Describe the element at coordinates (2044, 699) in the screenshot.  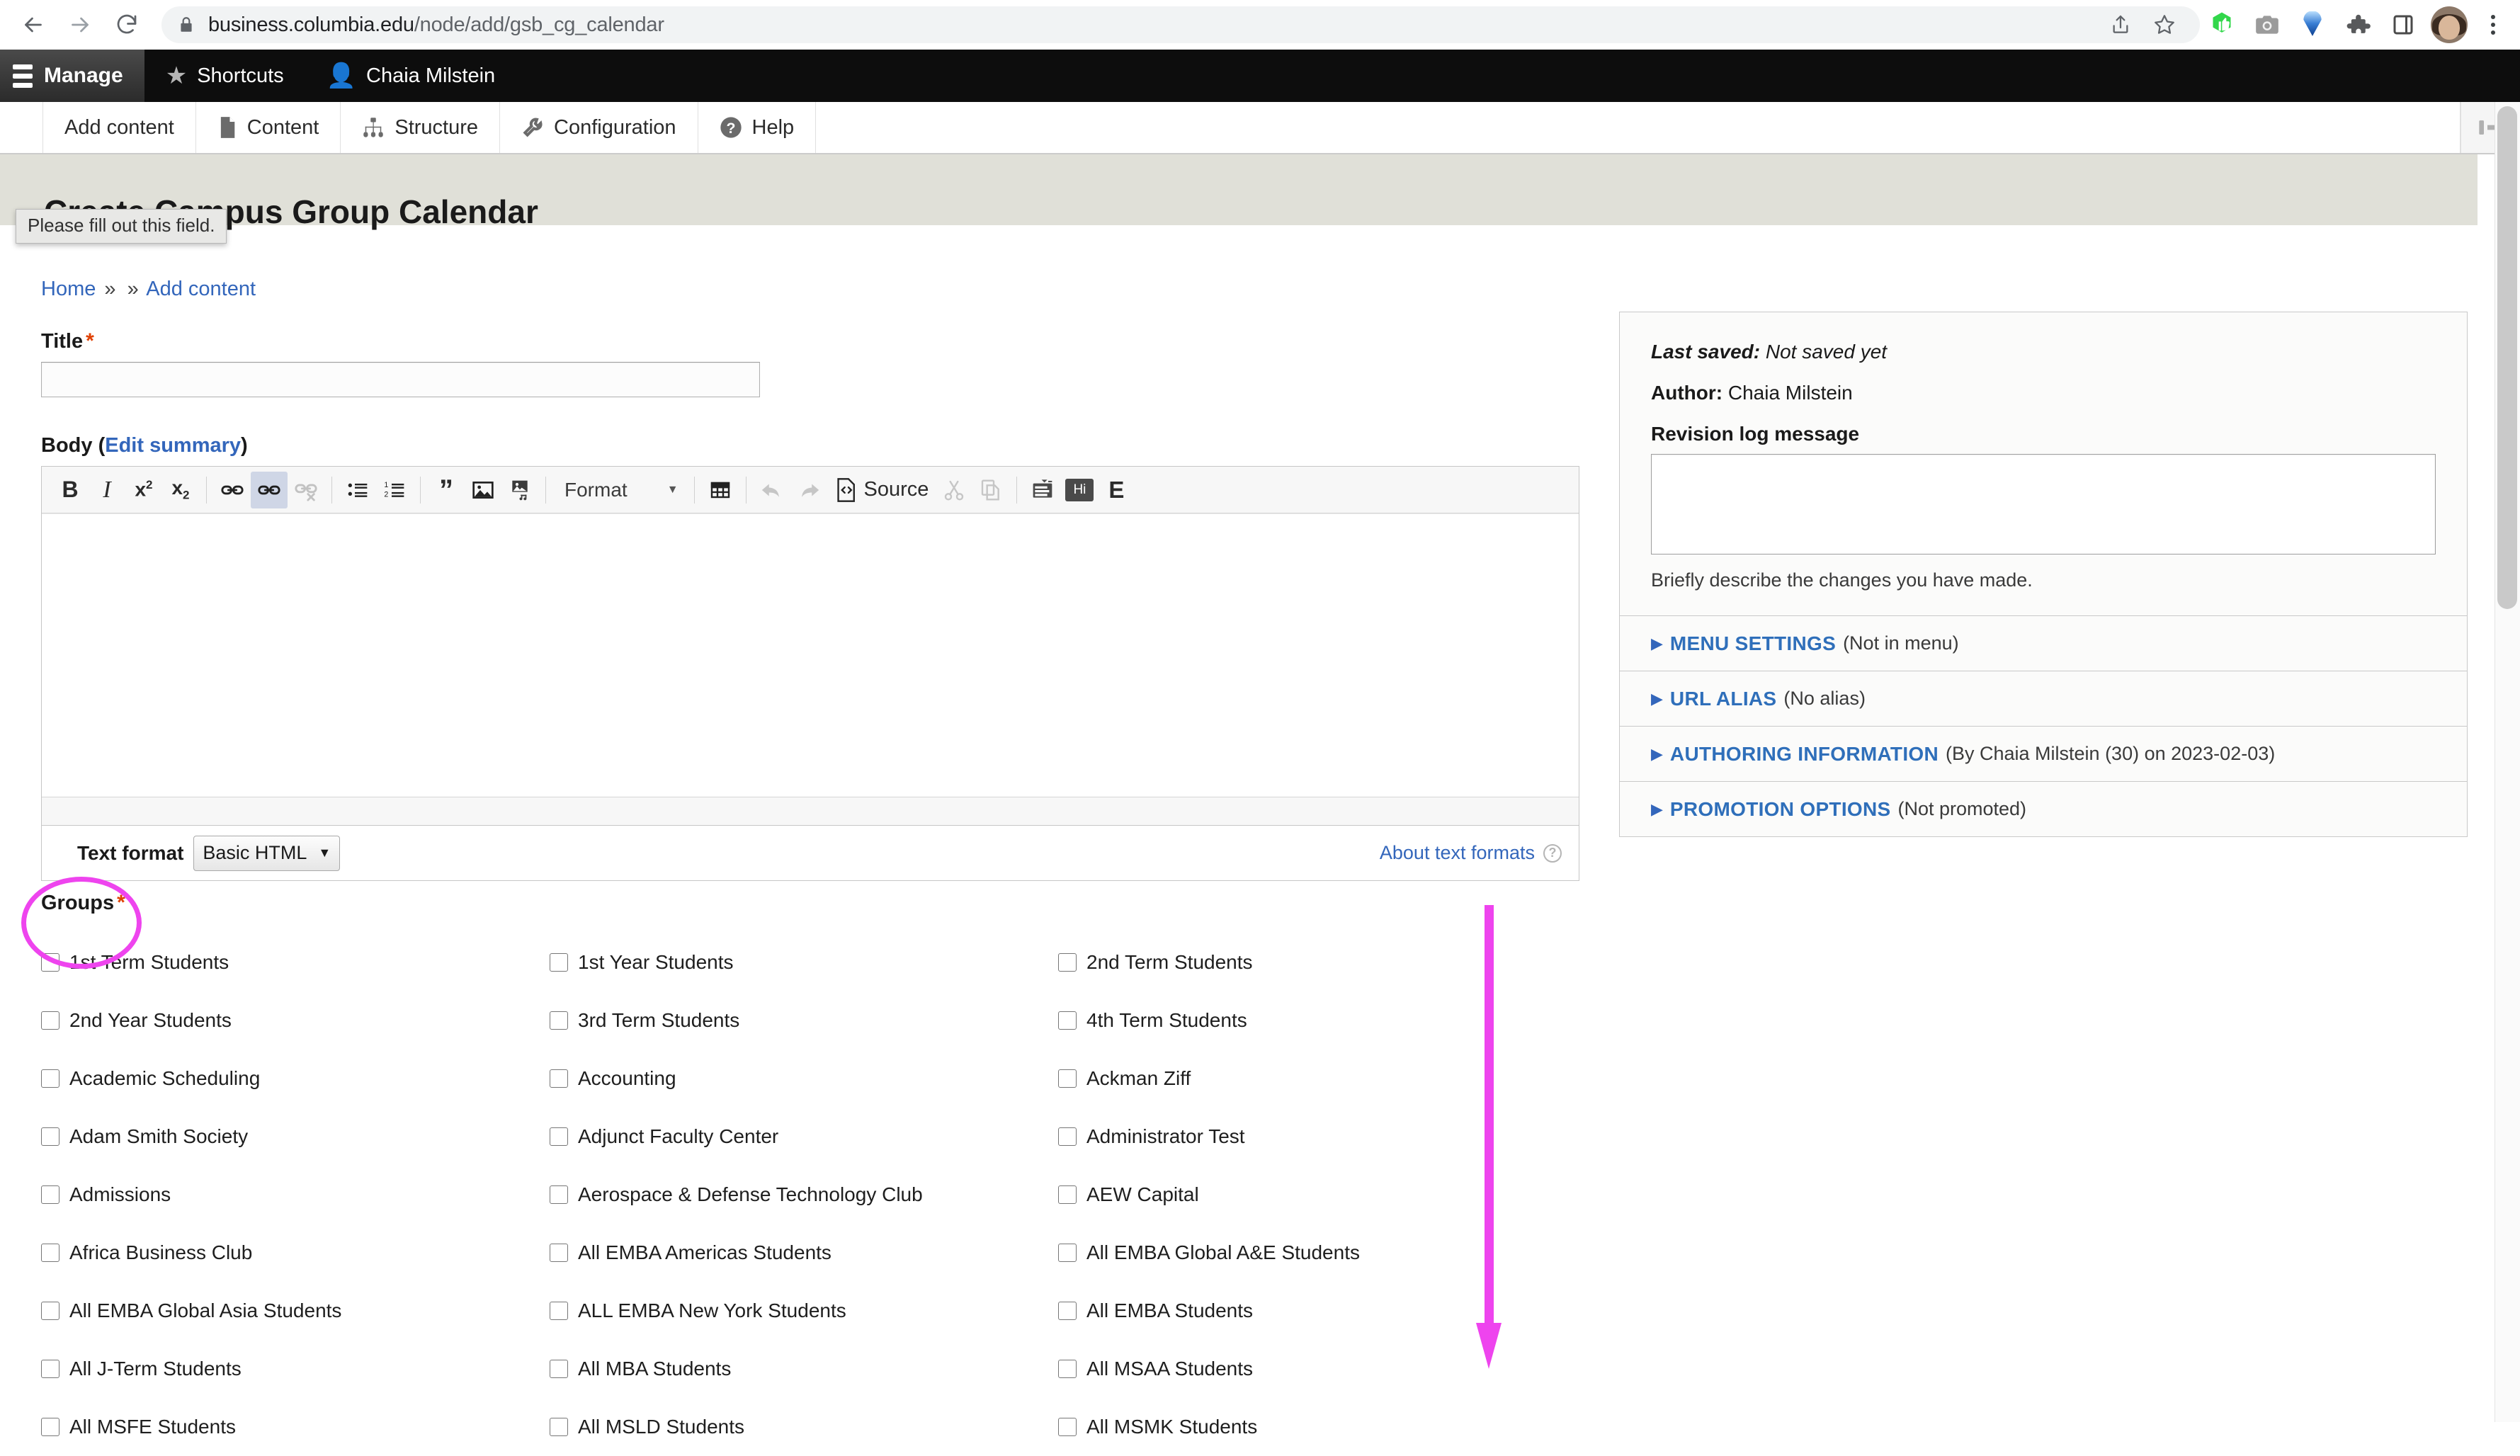
I see `section-url-alias: ▶ URL ALIAS (No alias)` at that location.